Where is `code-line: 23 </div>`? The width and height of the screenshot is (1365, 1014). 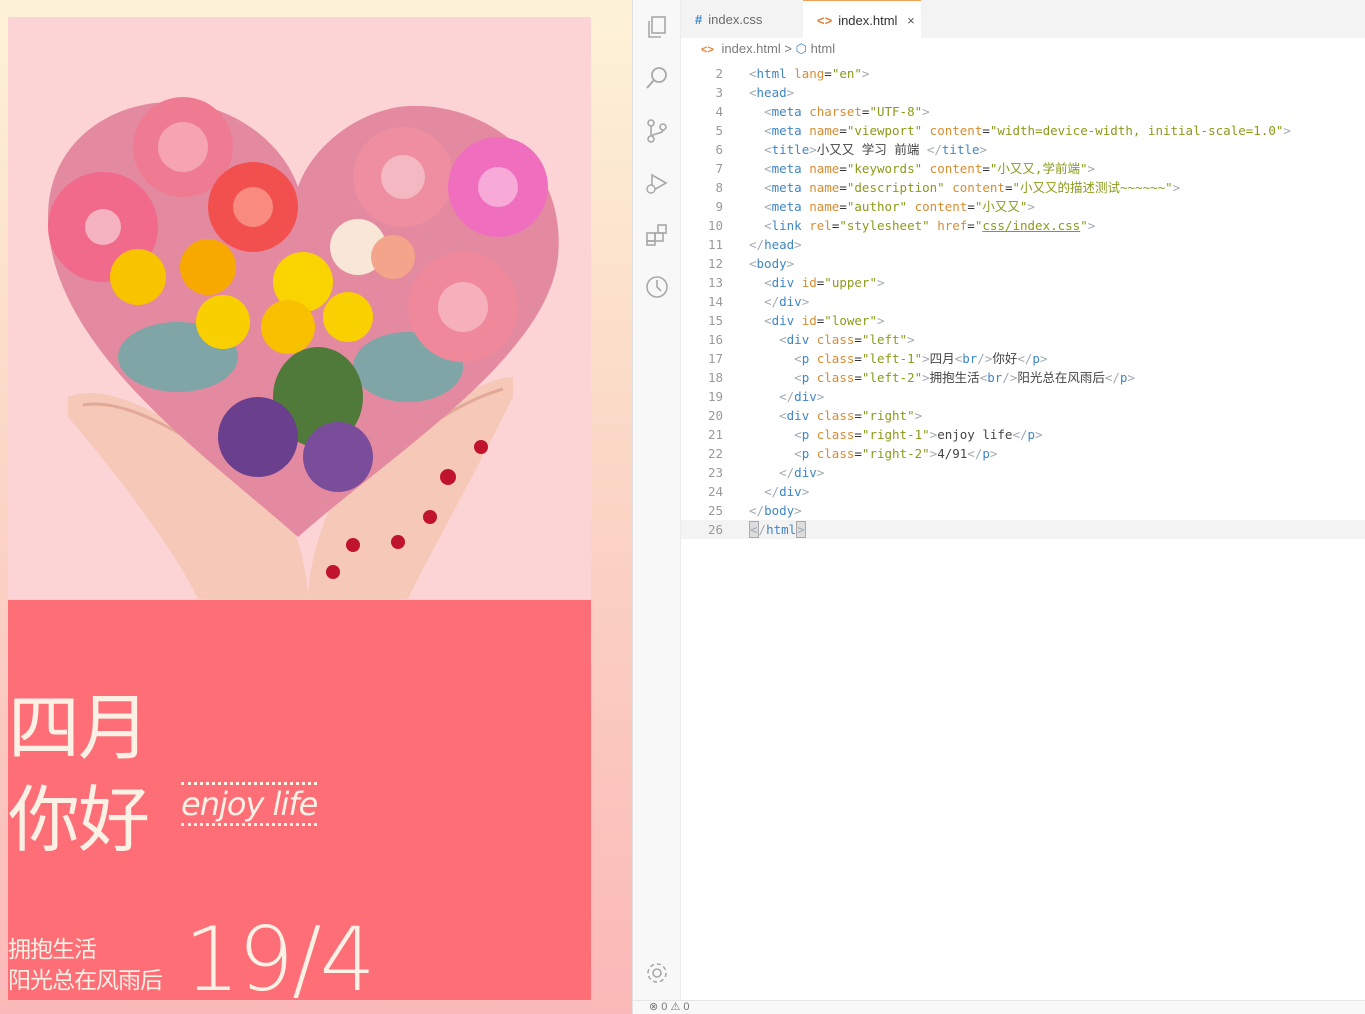
code-line: 23 </div> is located at coordinates (1023, 472).